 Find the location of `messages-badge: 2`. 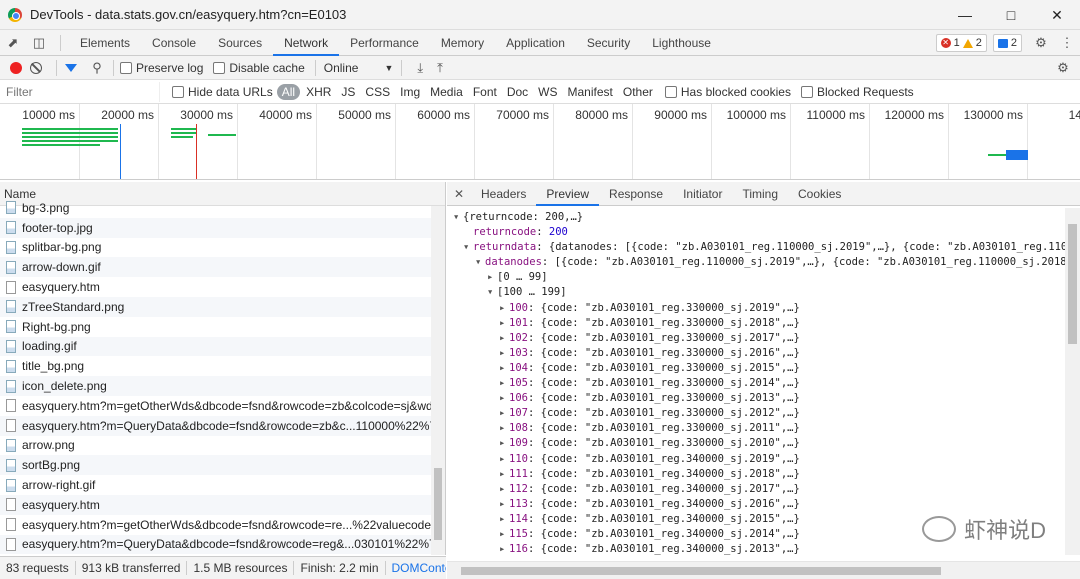

messages-badge: 2 is located at coordinates (1007, 43).